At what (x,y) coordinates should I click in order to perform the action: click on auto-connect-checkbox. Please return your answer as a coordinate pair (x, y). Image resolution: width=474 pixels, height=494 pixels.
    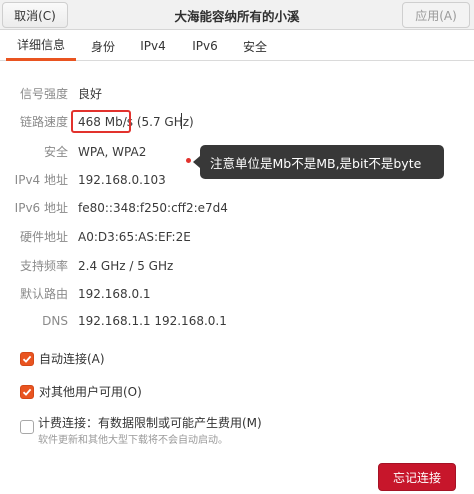
    Looking at the image, I should click on (27, 358).